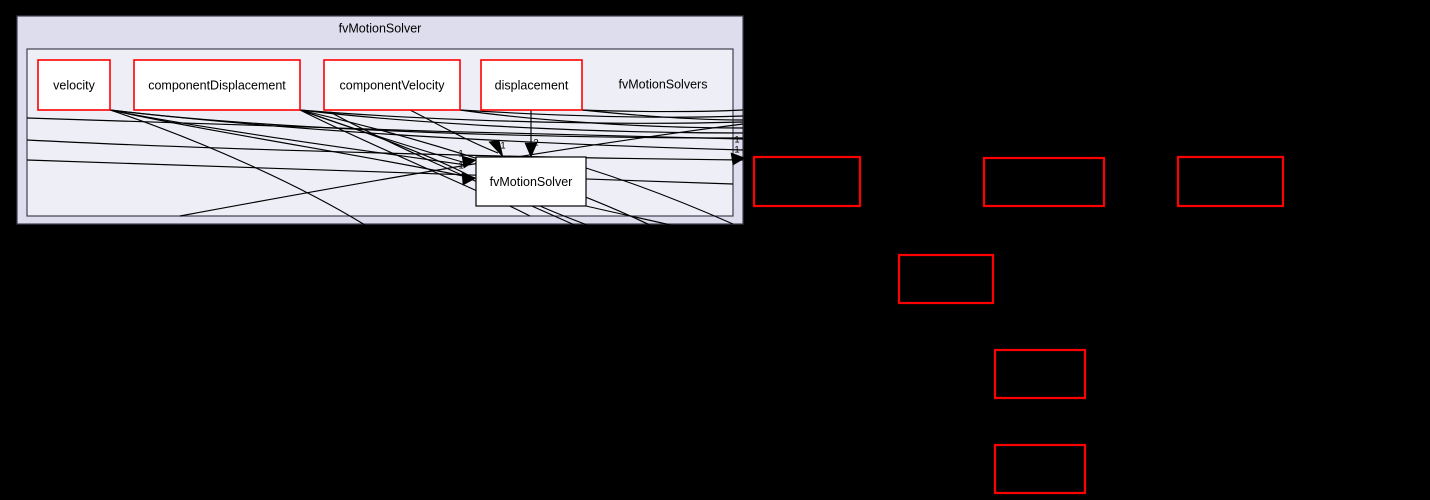 The image size is (1430, 500). Describe the element at coordinates (502, 146) in the screenshot. I see `edge-weight-2: 1` at that location.